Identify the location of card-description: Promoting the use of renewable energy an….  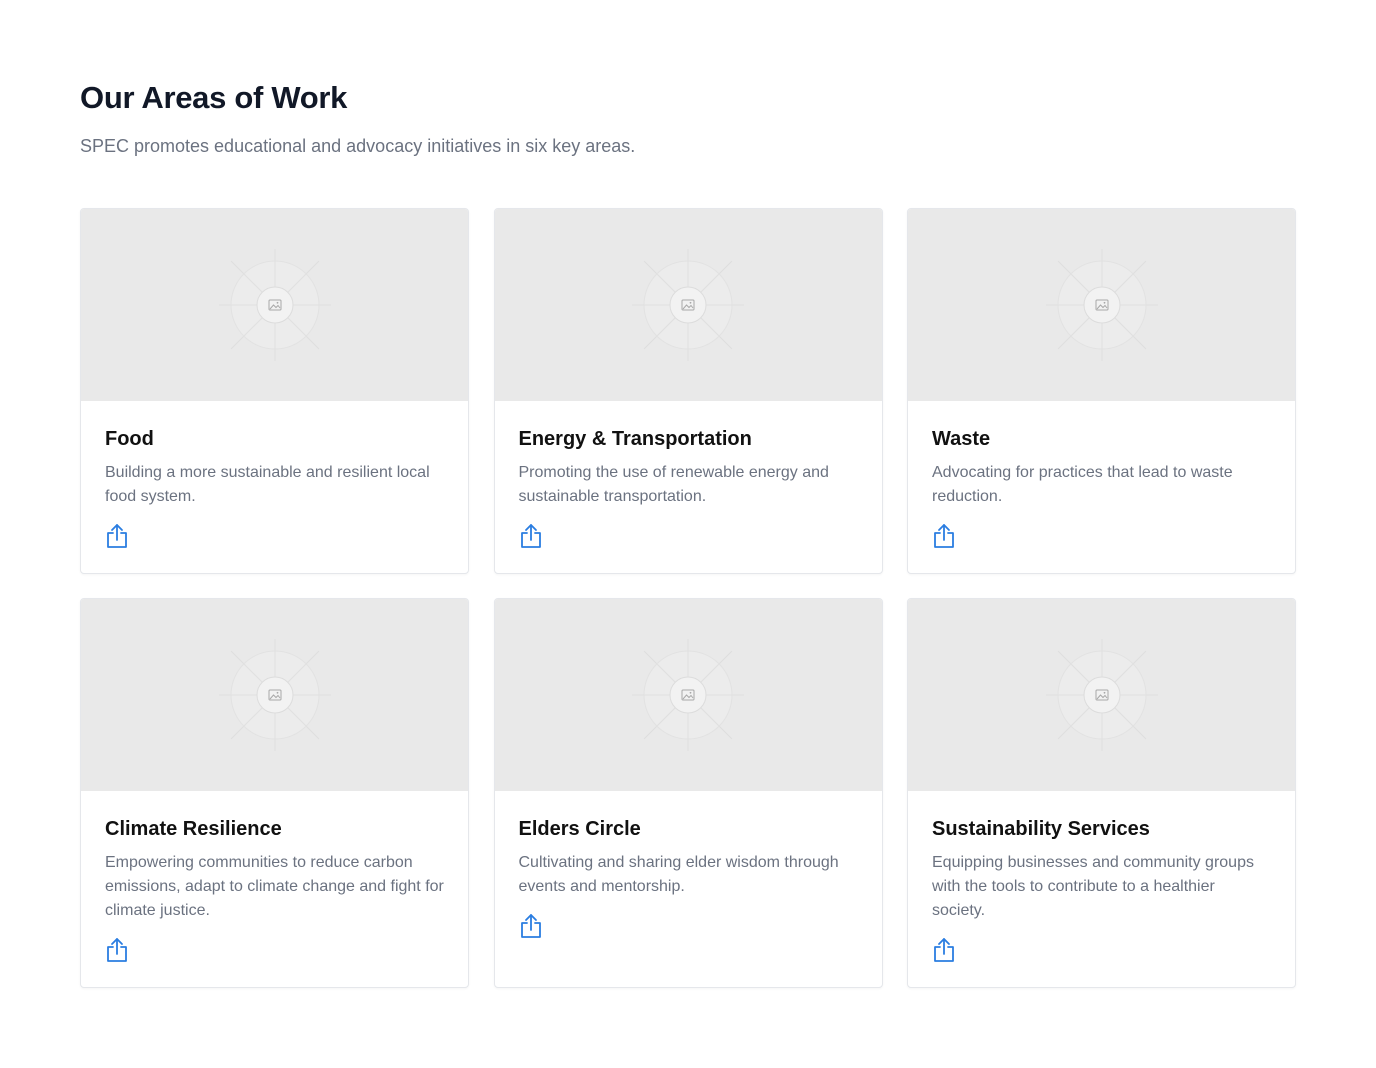
(673, 484).